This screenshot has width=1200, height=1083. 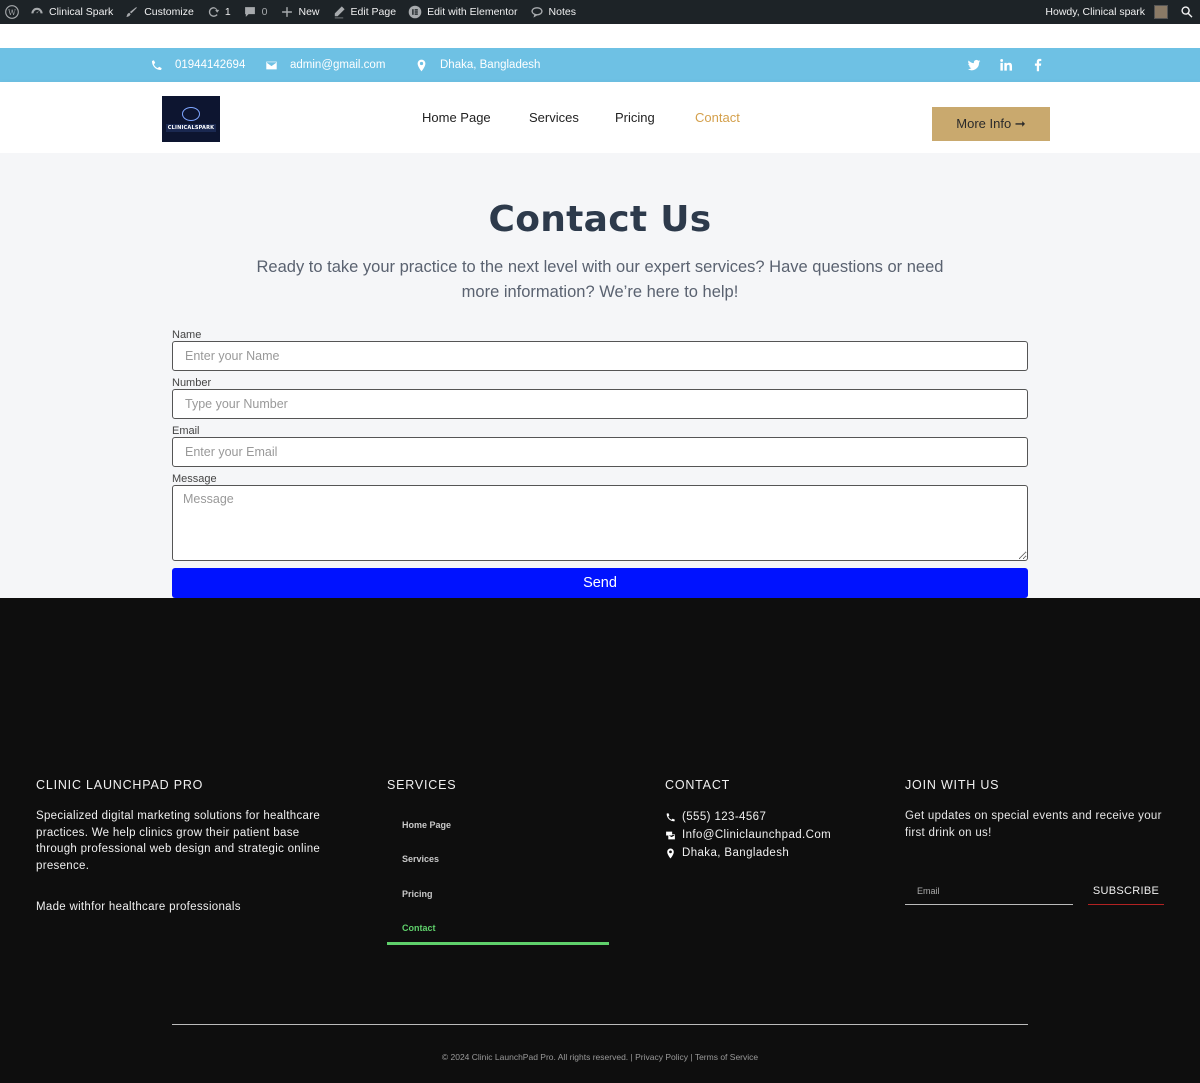 What do you see at coordinates (249, 12) in the screenshot?
I see `comment-icon` at bounding box center [249, 12].